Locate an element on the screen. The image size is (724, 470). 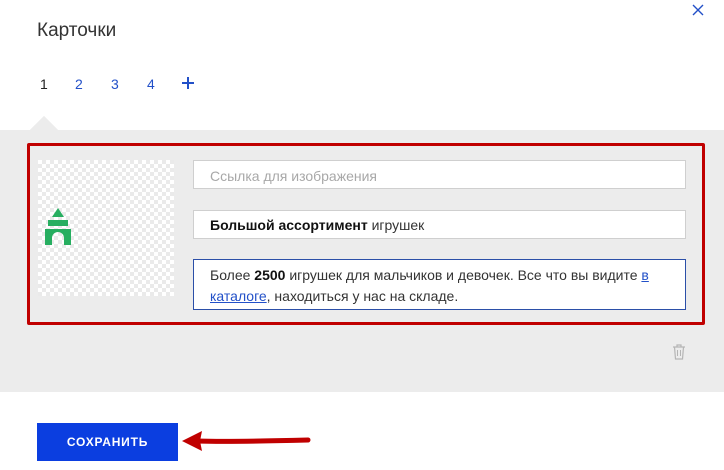
desc-part1: Более is located at coordinates (232, 275).